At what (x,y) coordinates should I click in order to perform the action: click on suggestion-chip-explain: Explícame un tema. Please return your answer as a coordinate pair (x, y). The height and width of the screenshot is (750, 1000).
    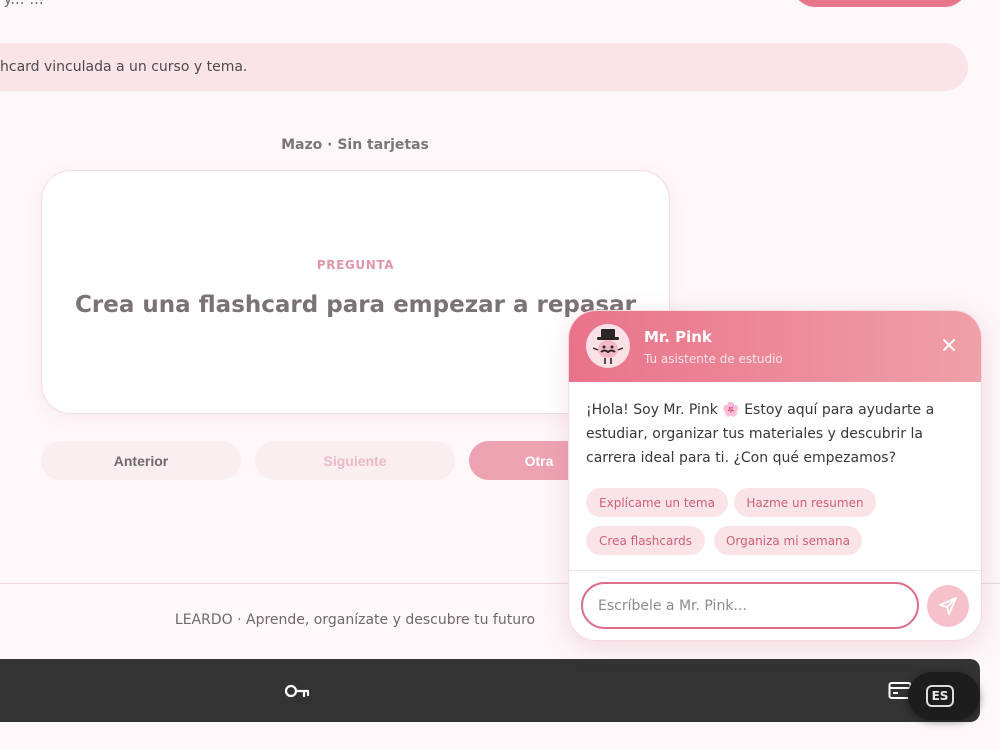
    Looking at the image, I should click on (657, 502).